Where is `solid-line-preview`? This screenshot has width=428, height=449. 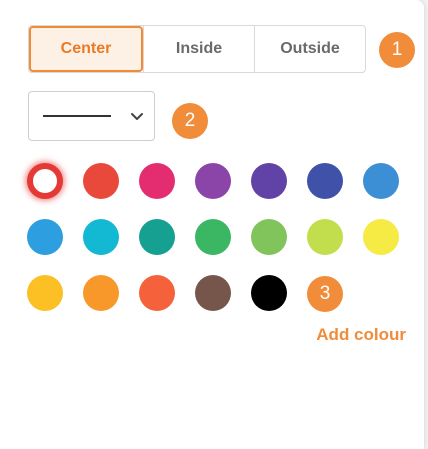 solid-line-preview is located at coordinates (77, 116).